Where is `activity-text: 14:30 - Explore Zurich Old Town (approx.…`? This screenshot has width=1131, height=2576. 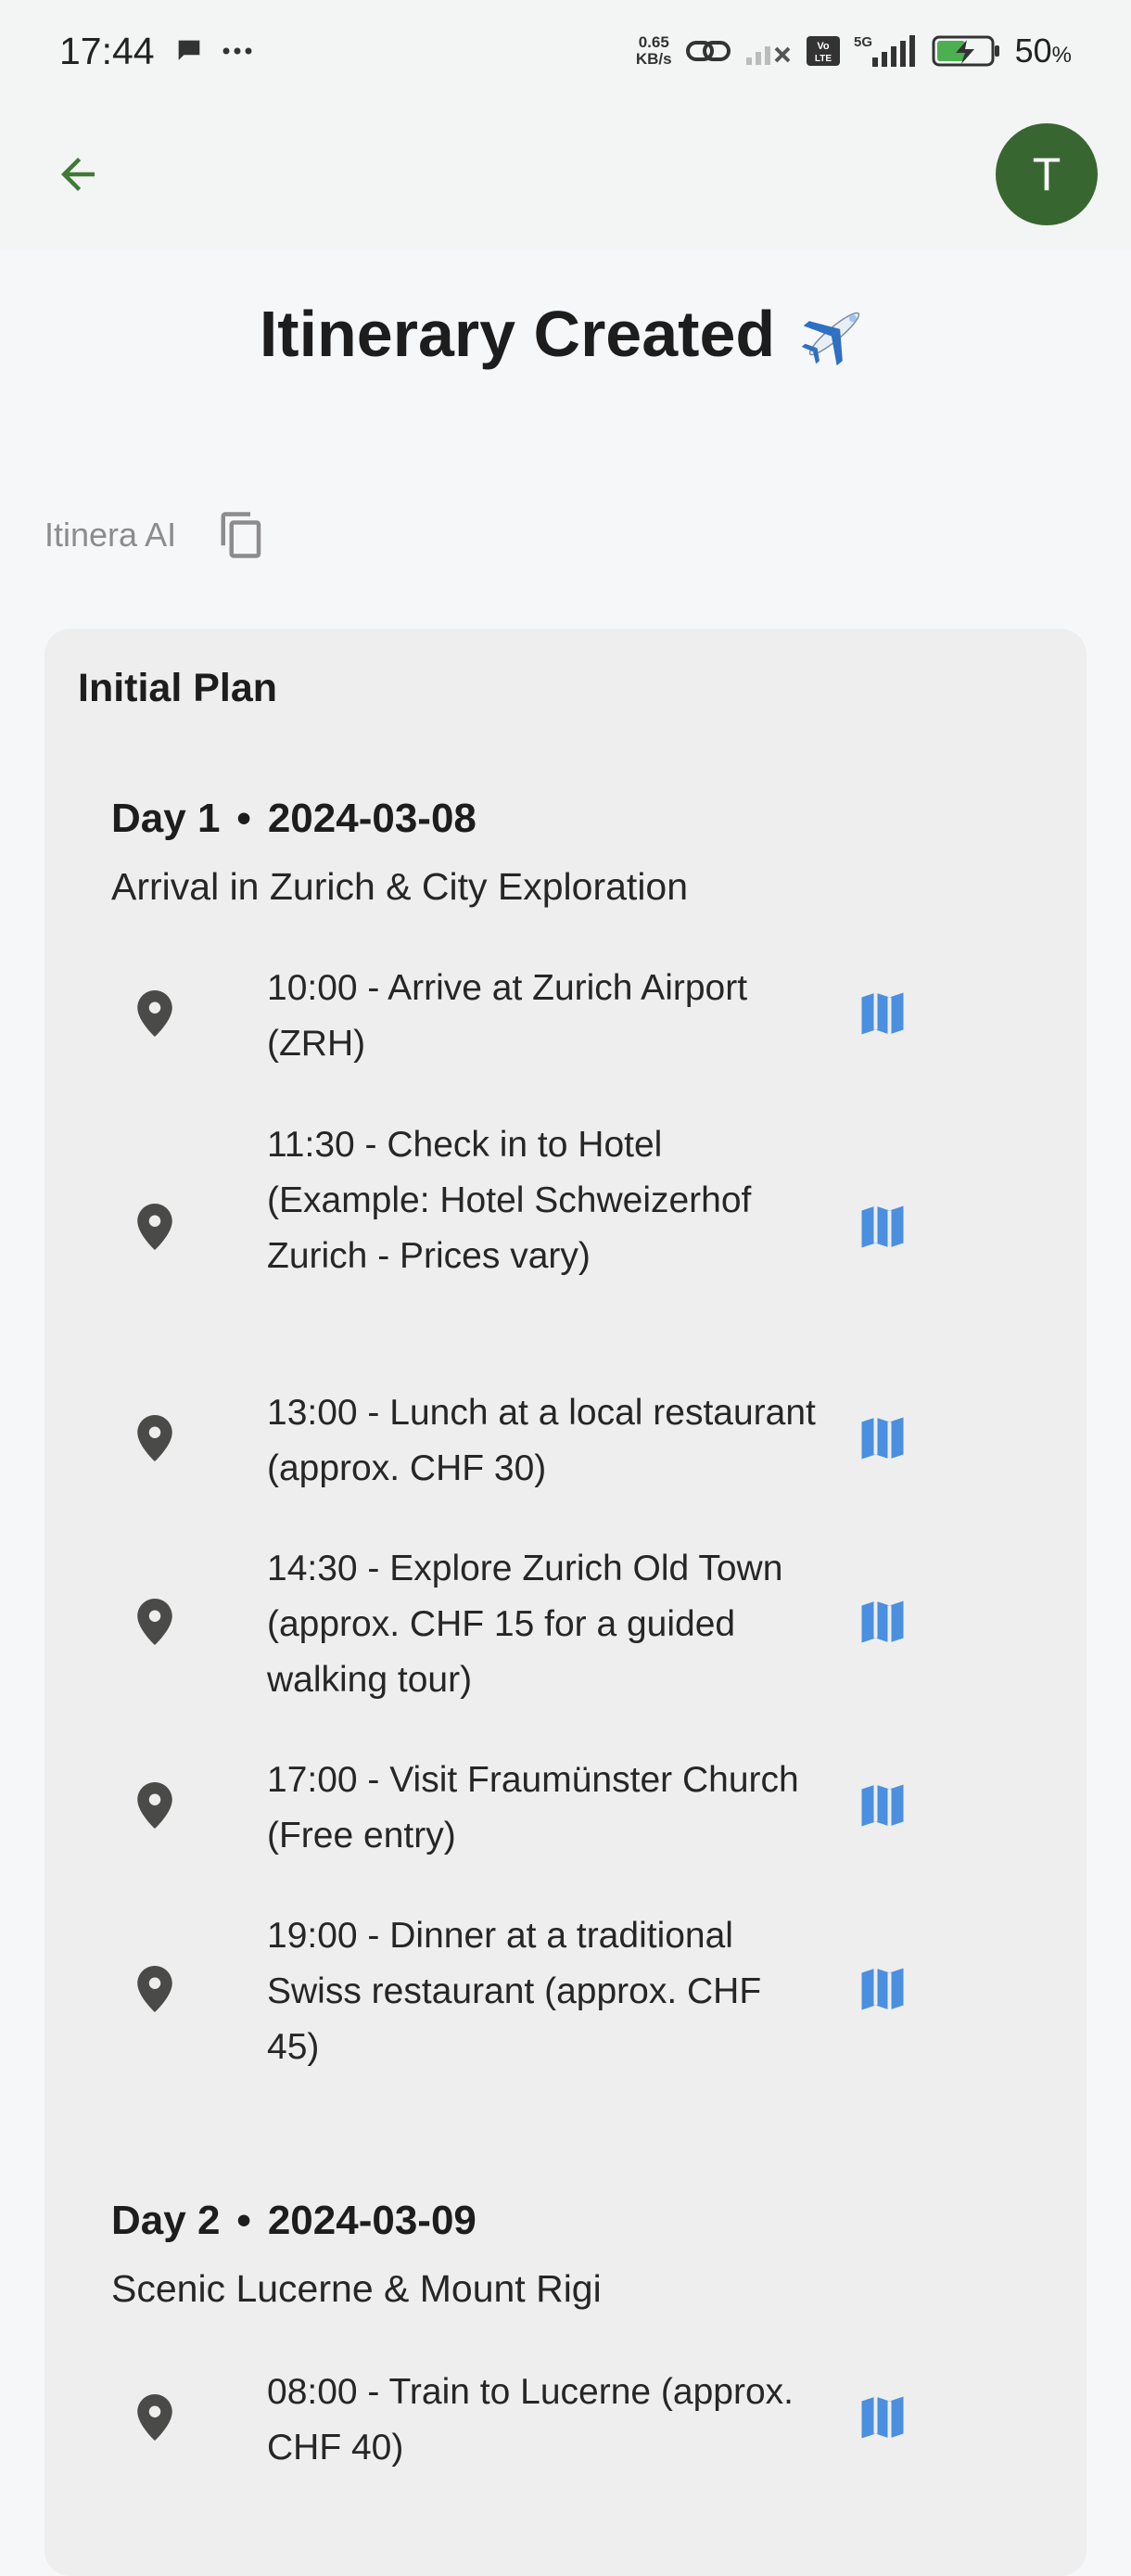
activity-text: 14:30 - Explore Zurich Old Town (approx.… is located at coordinates (525, 1625).